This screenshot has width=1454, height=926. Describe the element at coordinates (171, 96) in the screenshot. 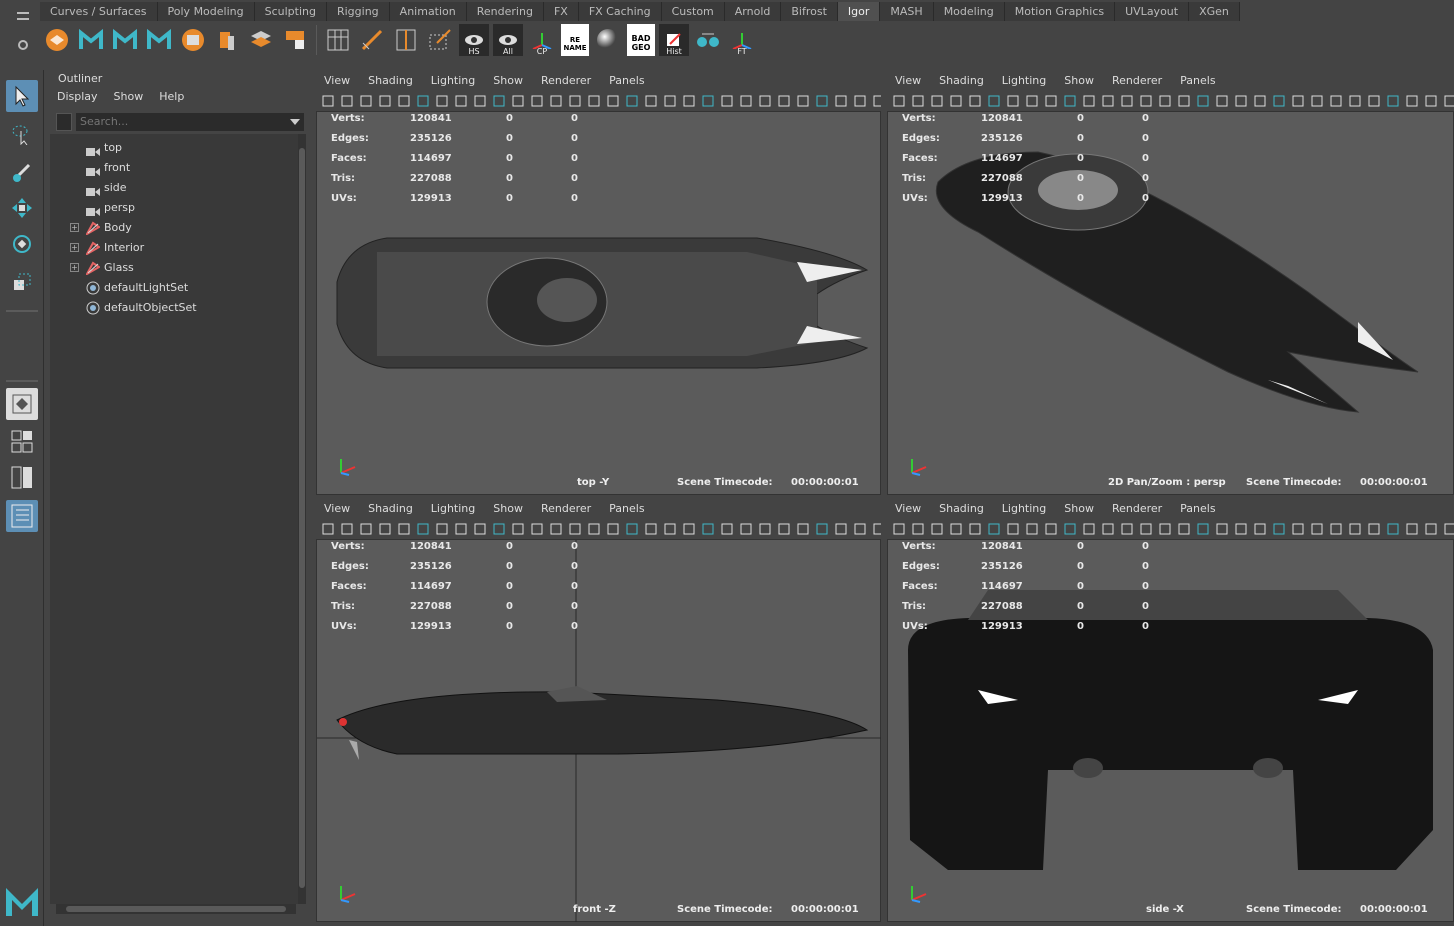

I see `outliner-menu-help: Help` at that location.